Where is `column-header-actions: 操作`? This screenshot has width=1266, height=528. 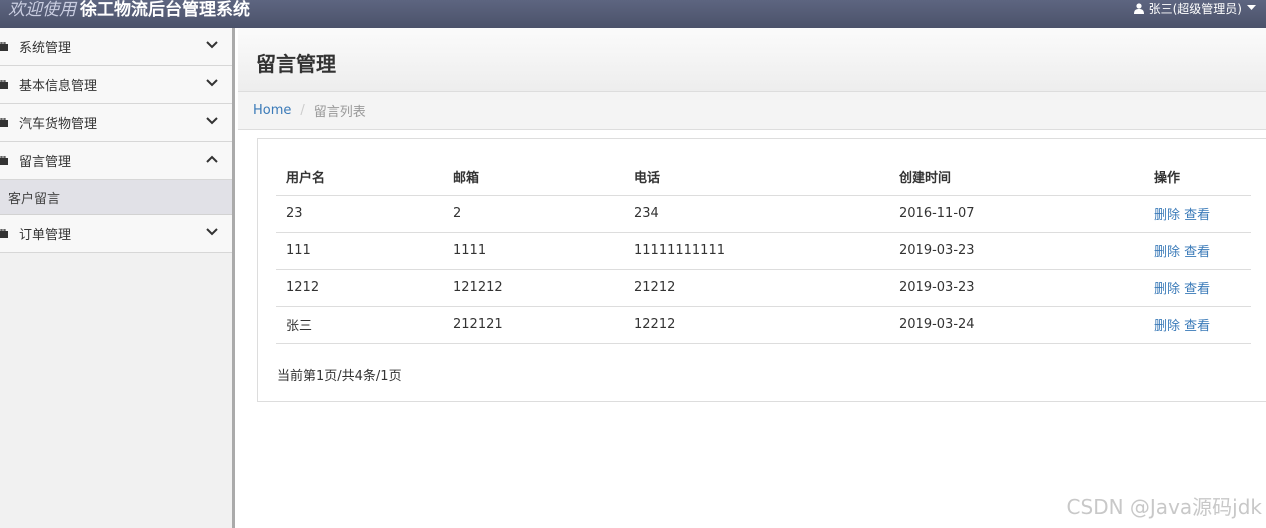
column-header-actions: 操作 is located at coordinates (1197, 177).